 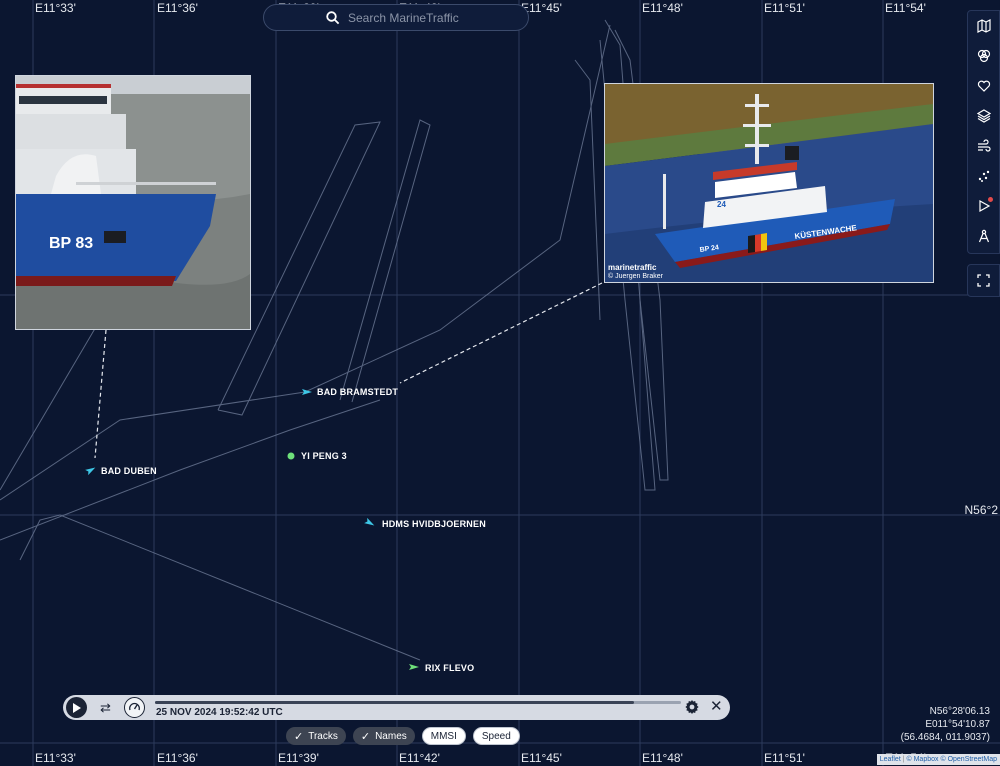 What do you see at coordinates (333, 18) in the screenshot?
I see `search-icon` at bounding box center [333, 18].